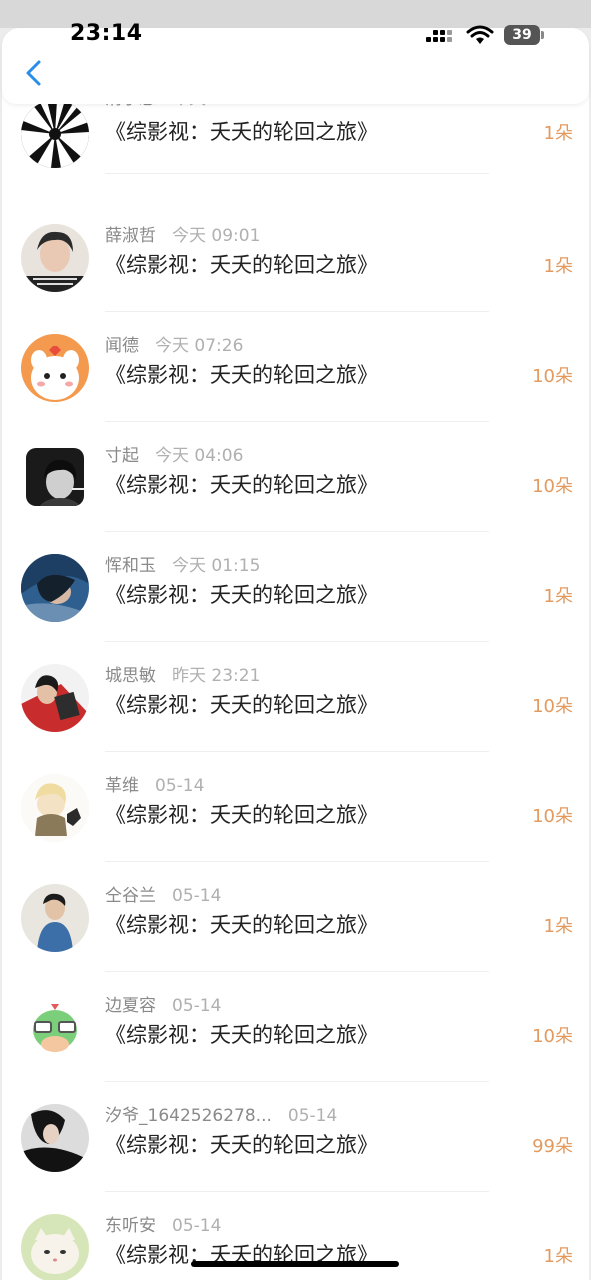 This screenshot has height=1280, width=591. What do you see at coordinates (130, 896) in the screenshot?
I see `user-name: 仝谷兰` at bounding box center [130, 896].